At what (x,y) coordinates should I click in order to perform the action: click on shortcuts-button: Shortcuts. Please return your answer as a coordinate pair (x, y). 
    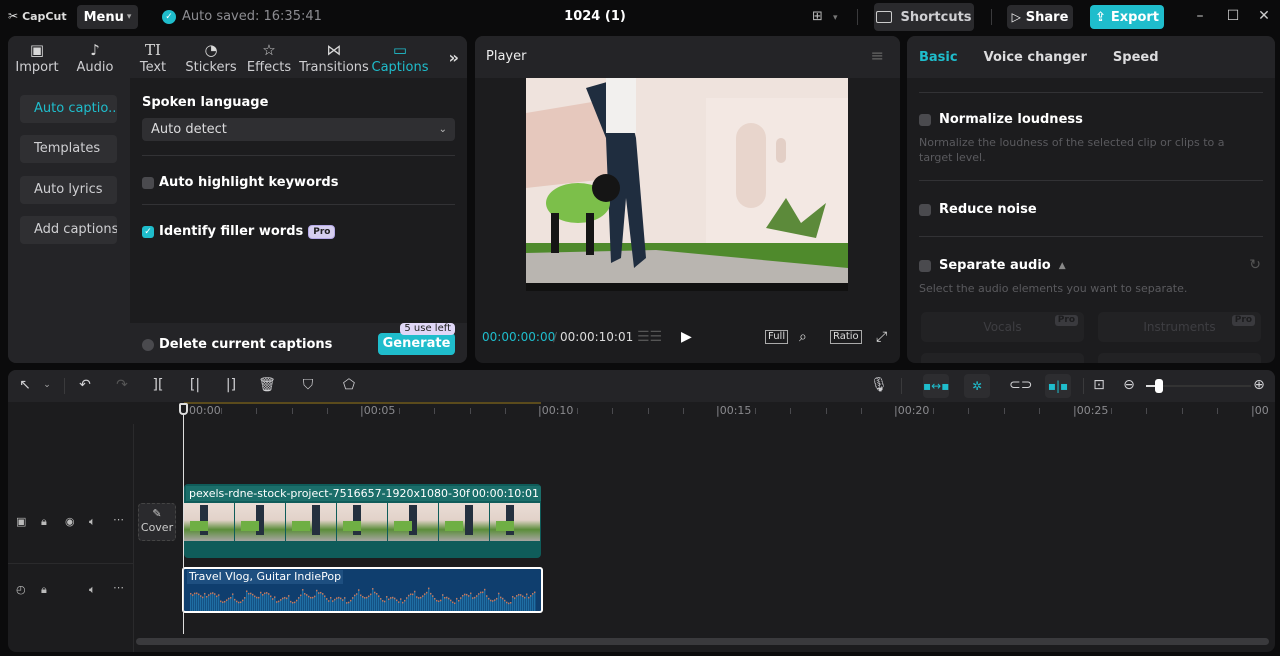
    Looking at the image, I should click on (924, 17).